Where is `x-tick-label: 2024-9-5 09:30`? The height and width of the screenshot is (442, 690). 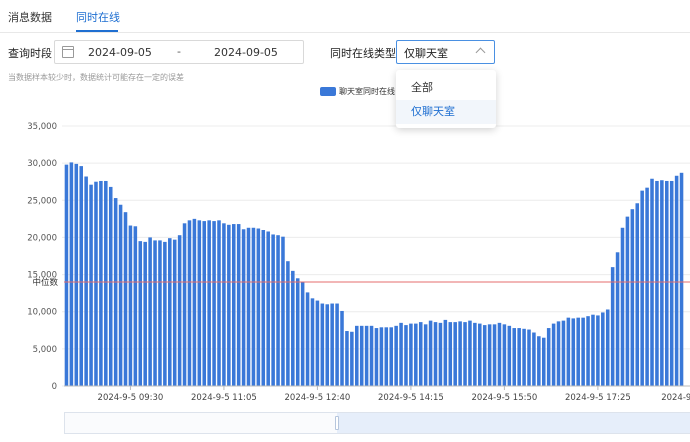 x-tick-label: 2024-9-5 09:30 is located at coordinates (131, 398).